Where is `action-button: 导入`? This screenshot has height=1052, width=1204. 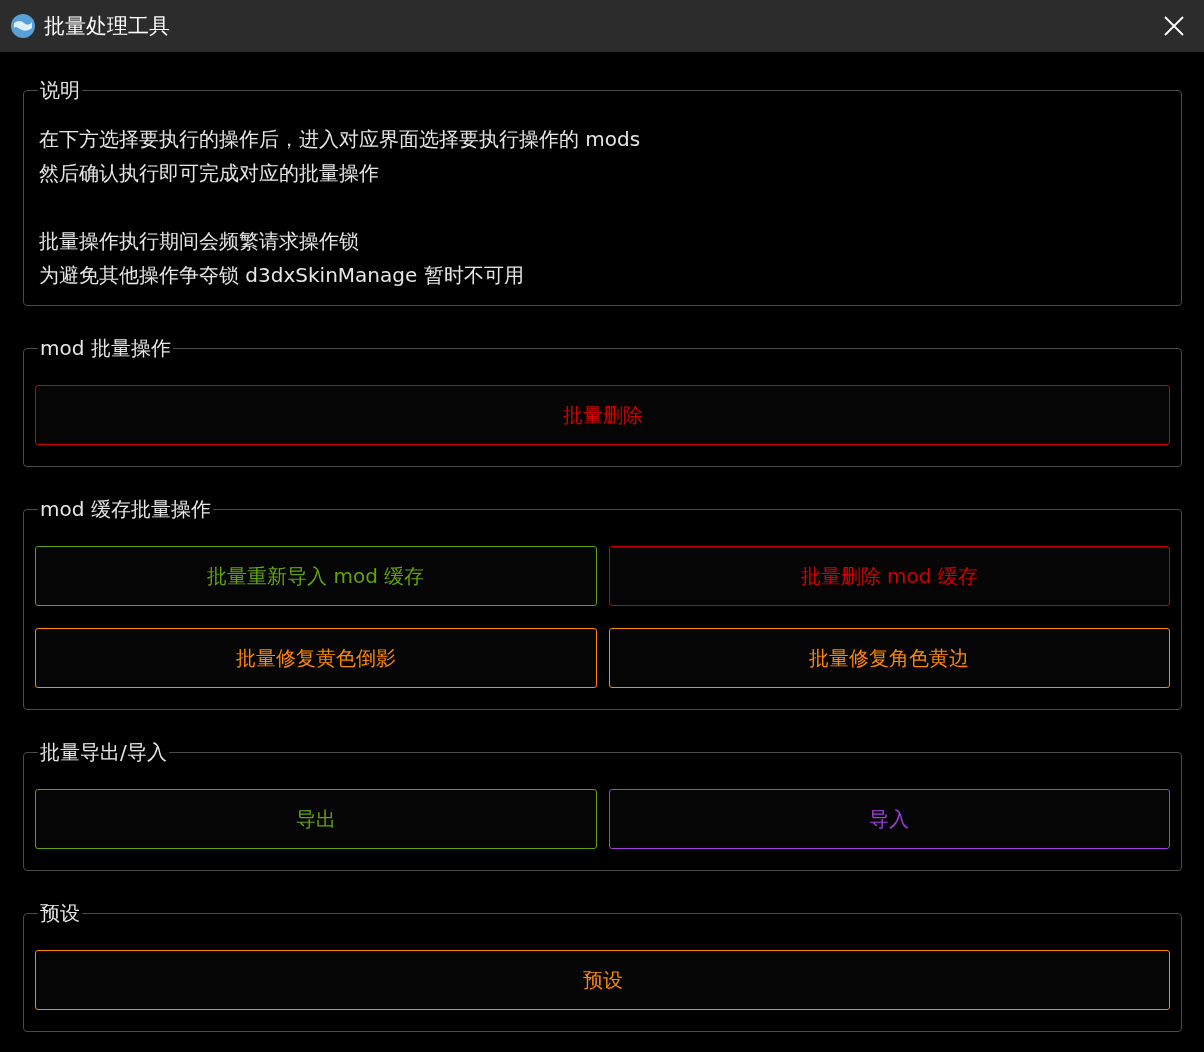 action-button: 导入 is located at coordinates (889, 819).